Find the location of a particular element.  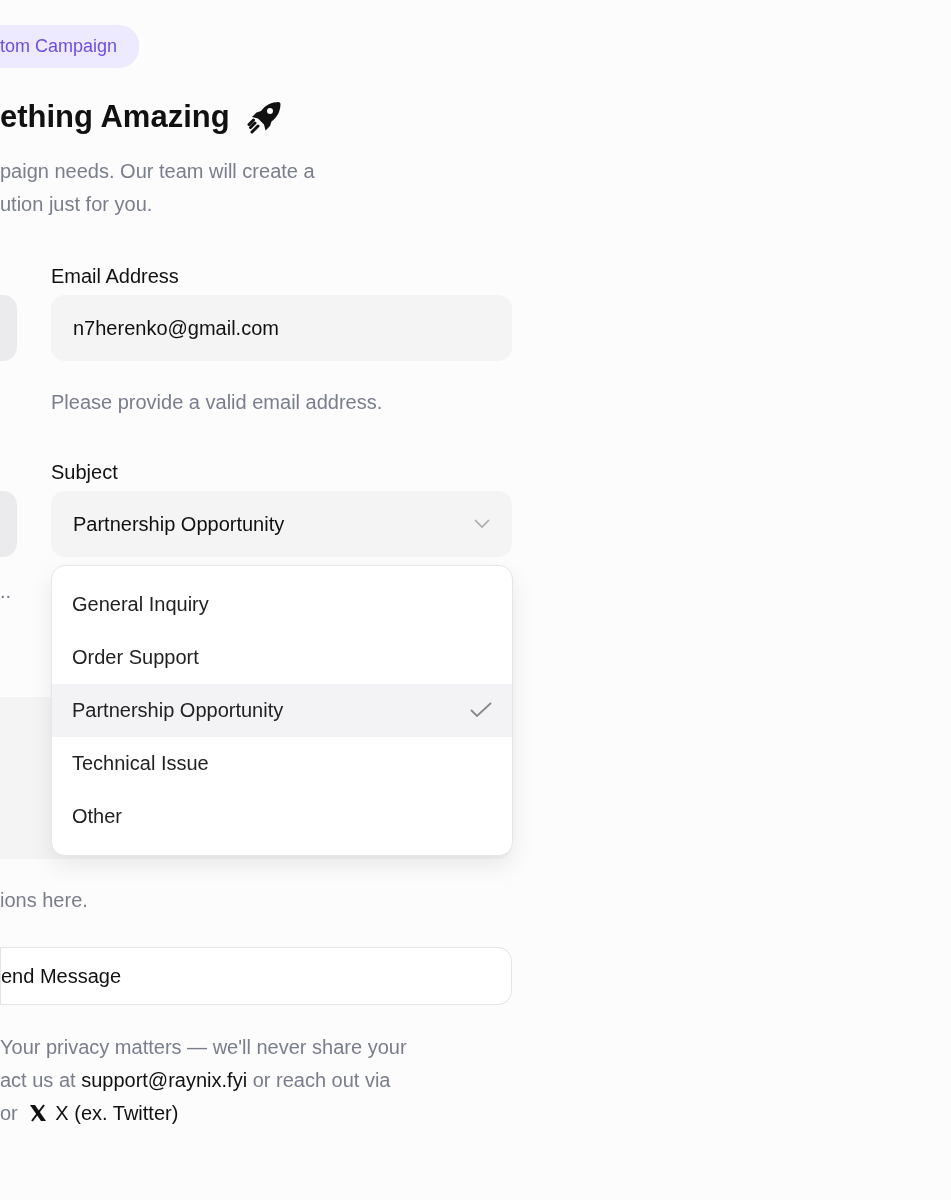

x-logo-icon is located at coordinates (38, 1112).